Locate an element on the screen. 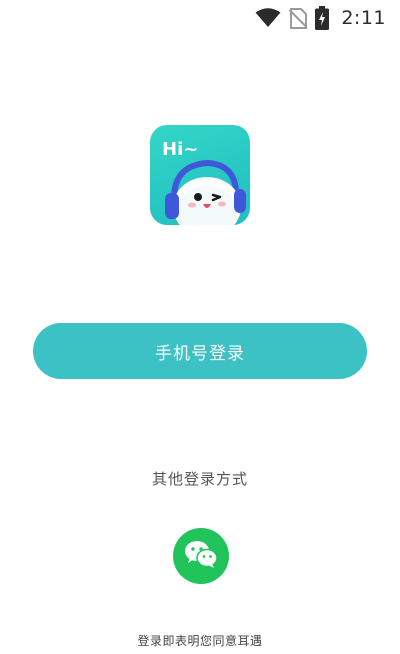  status-time: 2:11 is located at coordinates (363, 18).